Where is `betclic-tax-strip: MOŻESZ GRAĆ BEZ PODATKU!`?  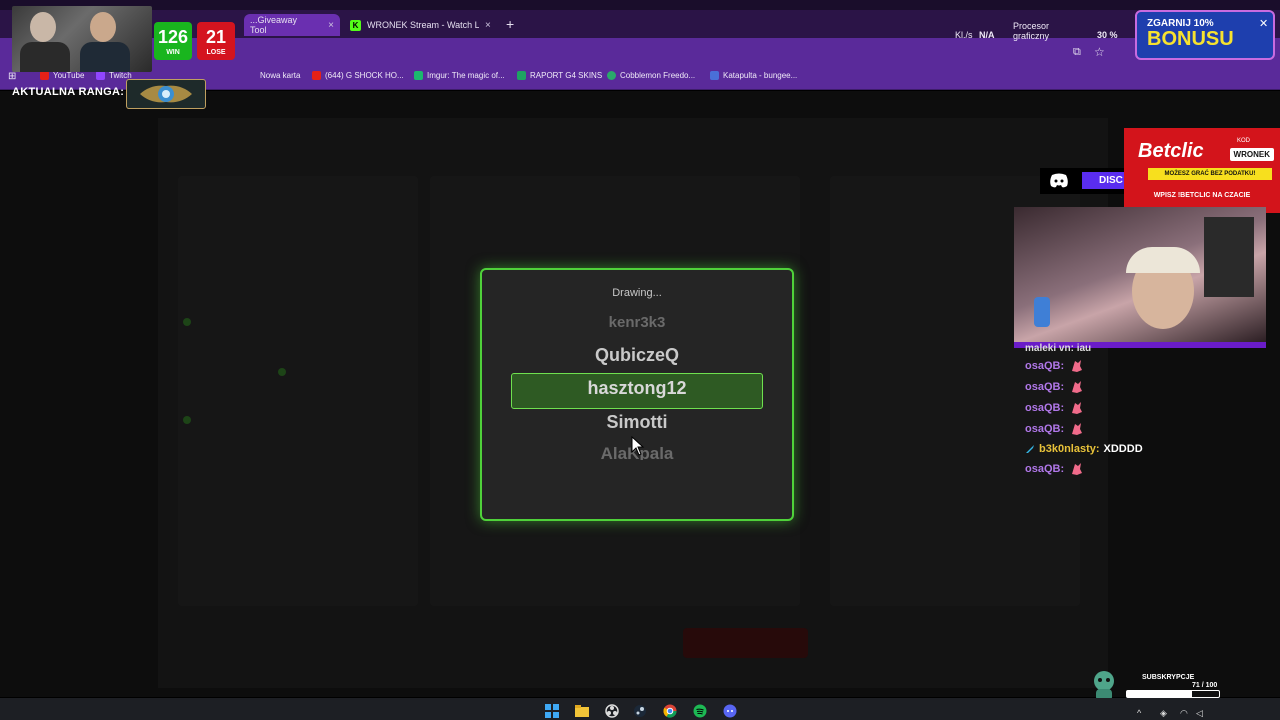
betclic-tax-strip: MOŻESZ GRAĆ BEZ PODATKU! is located at coordinates (1210, 174).